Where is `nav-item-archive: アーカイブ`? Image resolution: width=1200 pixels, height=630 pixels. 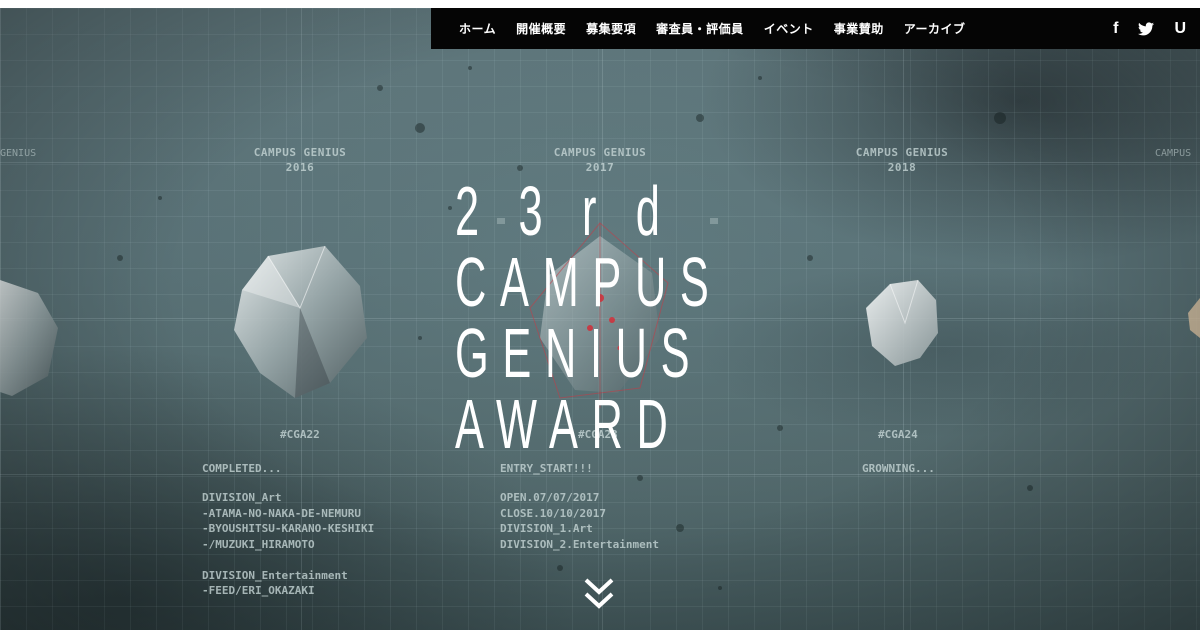 nav-item-archive: アーカイブ is located at coordinates (935, 28).